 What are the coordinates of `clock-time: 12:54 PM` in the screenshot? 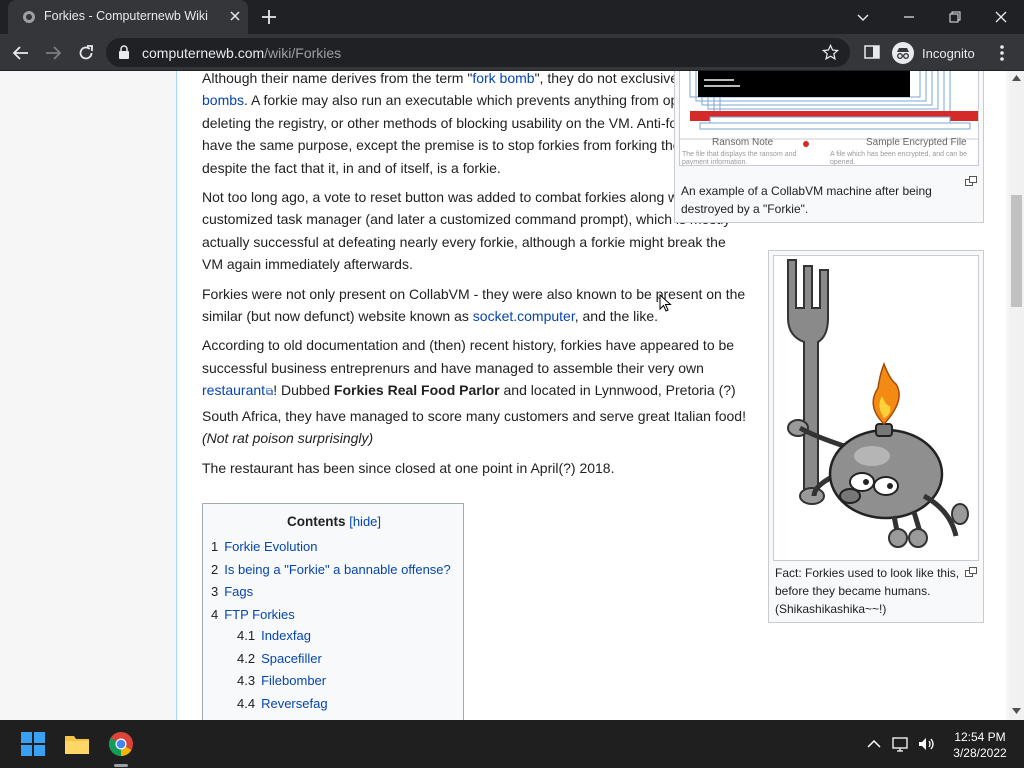 It's located at (980, 737).